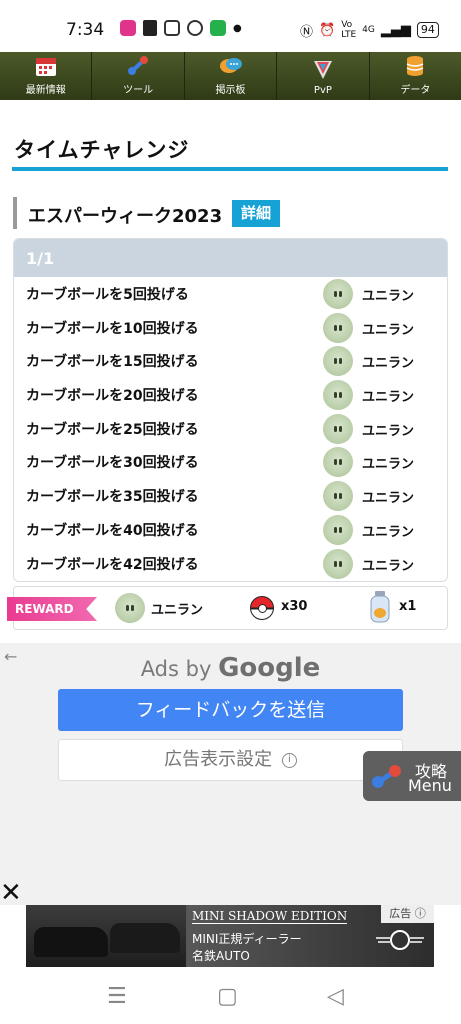  I want to click on nfc-icon: Ⓝ, so click(307, 32).